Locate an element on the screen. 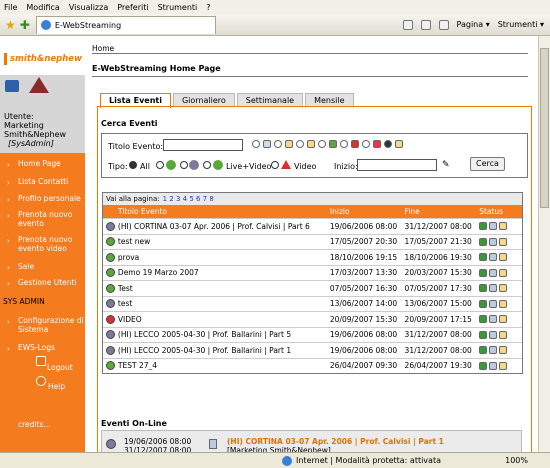 The height and width of the screenshot is (468, 550). favorites-star-icon: ★ is located at coordinates (10, 25).